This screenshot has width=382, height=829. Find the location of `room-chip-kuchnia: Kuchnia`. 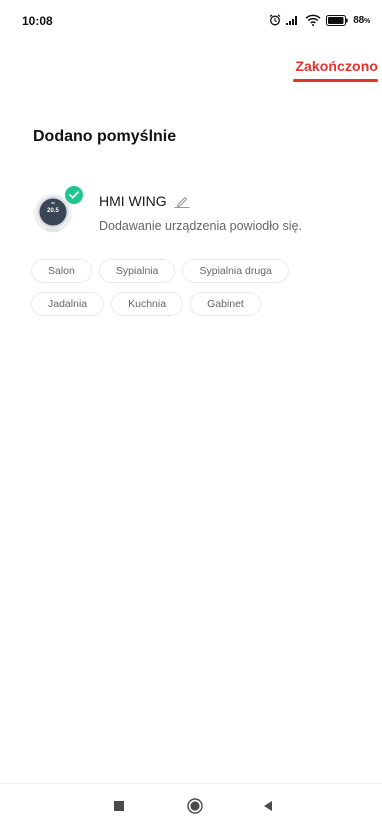

room-chip-kuchnia: Kuchnia is located at coordinates (147, 304).